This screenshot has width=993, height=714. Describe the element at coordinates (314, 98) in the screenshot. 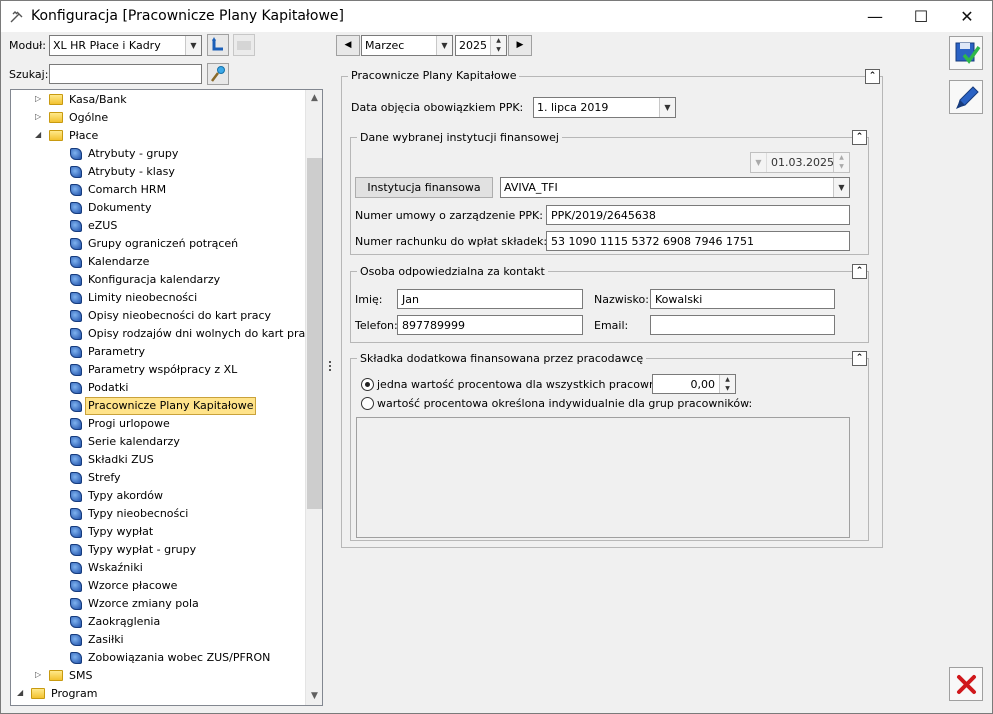

I see `scroll-up-icon: ▲` at that location.